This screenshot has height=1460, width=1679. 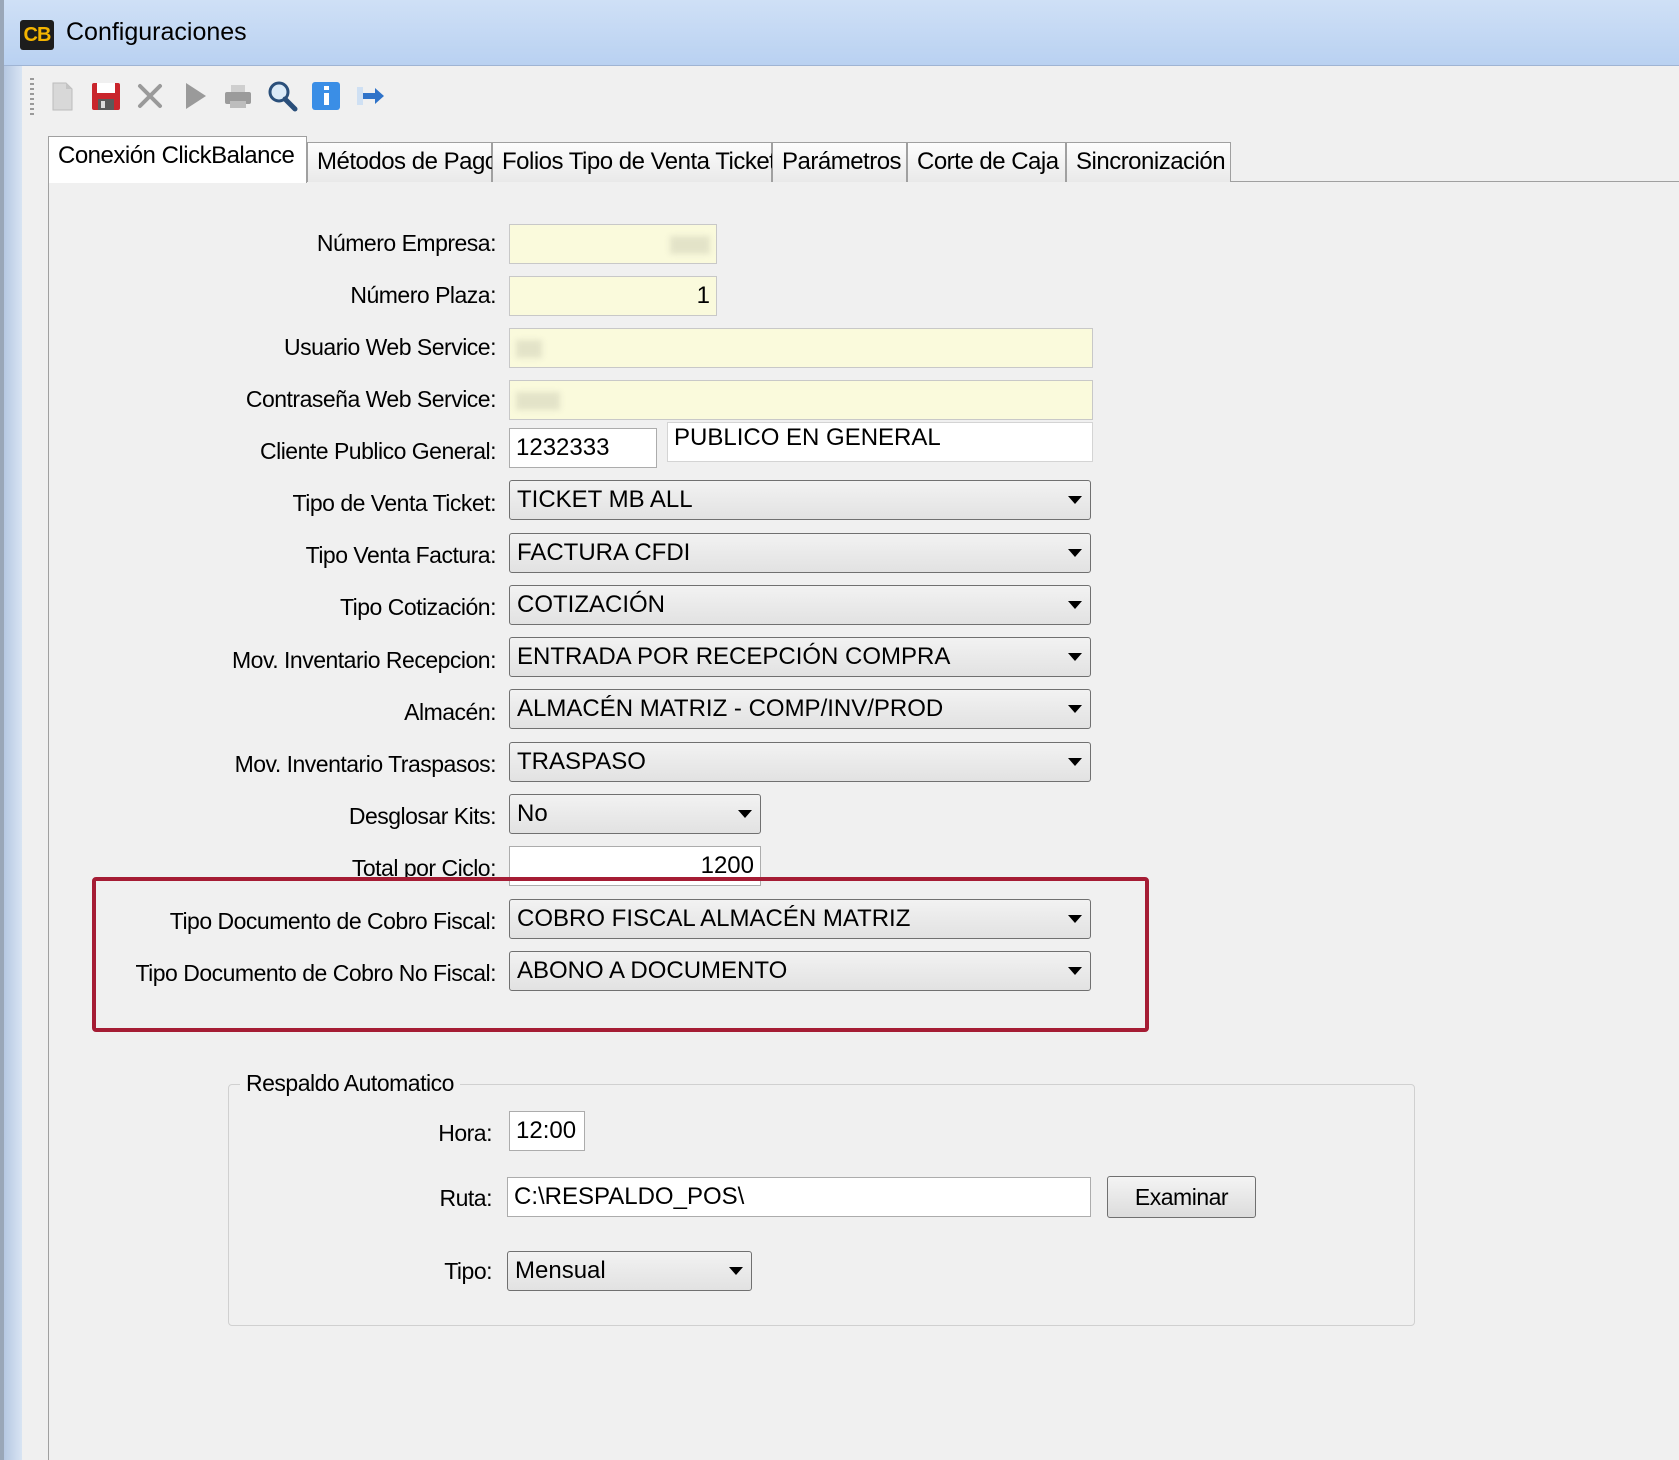 What do you see at coordinates (629, 1271) in the screenshot?
I see `tipo-select: Mensual` at bounding box center [629, 1271].